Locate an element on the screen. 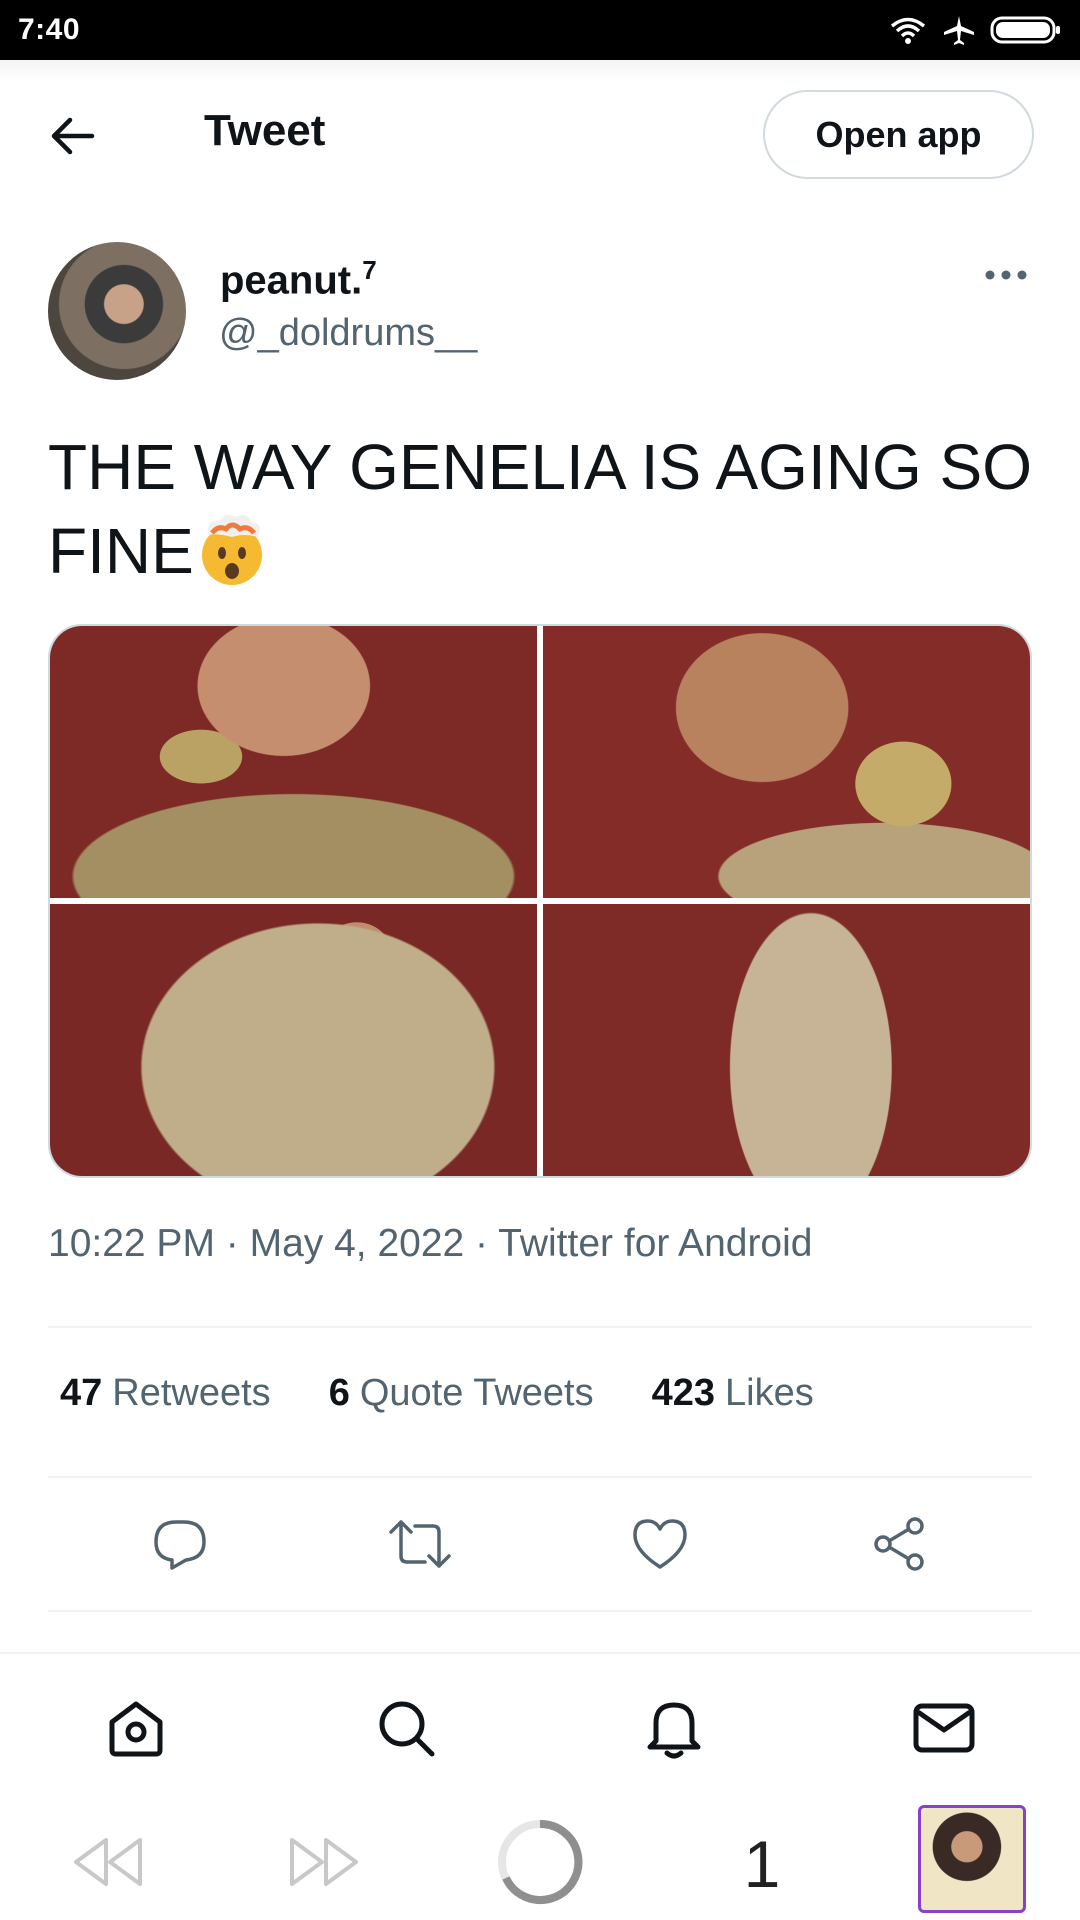 Image resolution: width=1080 pixels, height=1920 pixels. home-icon is located at coordinates (136, 1730).